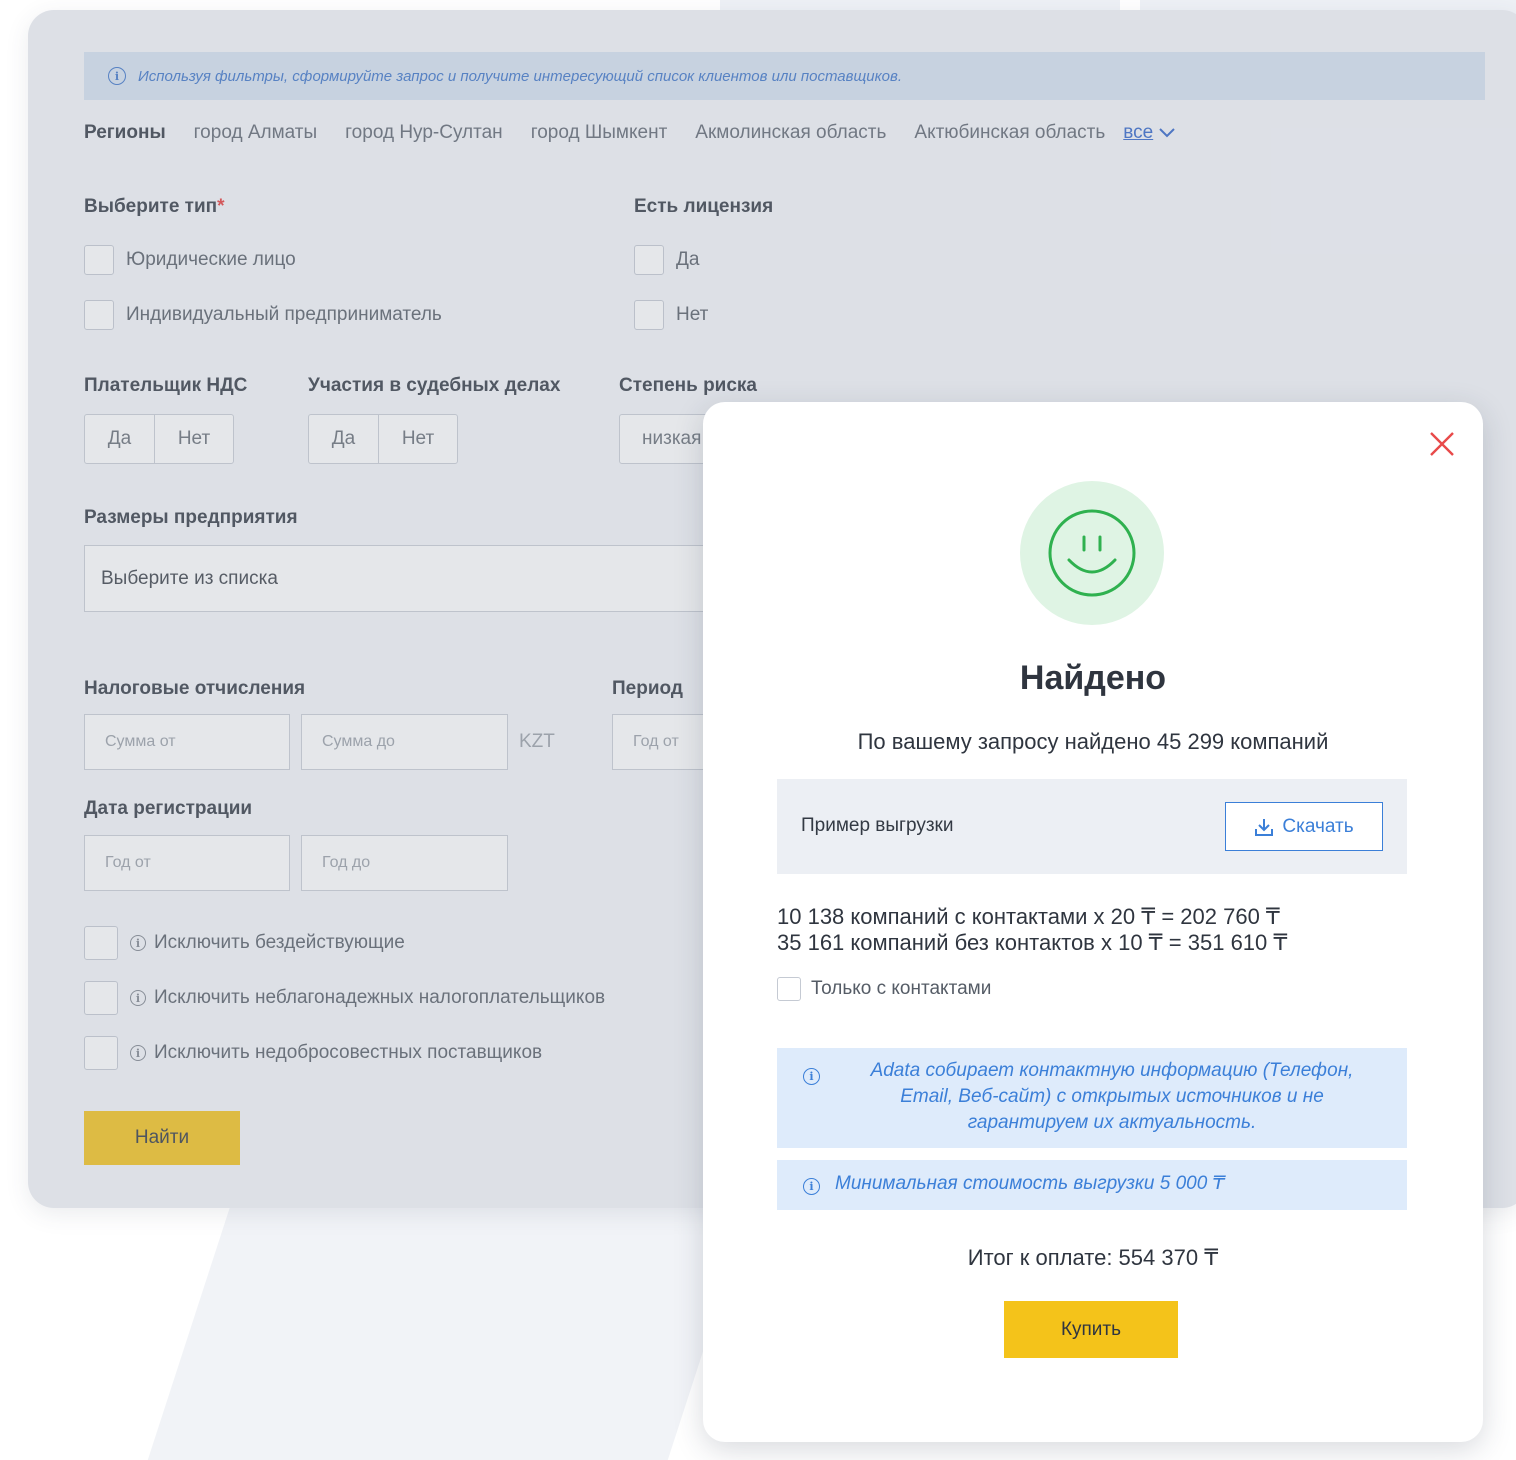 The height and width of the screenshot is (1460, 1516). I want to click on court-yes-option: Да, so click(343, 439).